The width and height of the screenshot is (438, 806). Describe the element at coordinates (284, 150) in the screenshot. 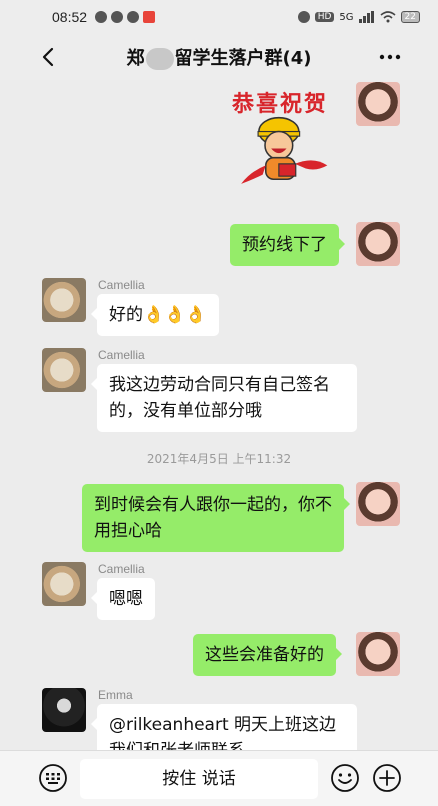

I see `congratulations-sticker-icon` at that location.